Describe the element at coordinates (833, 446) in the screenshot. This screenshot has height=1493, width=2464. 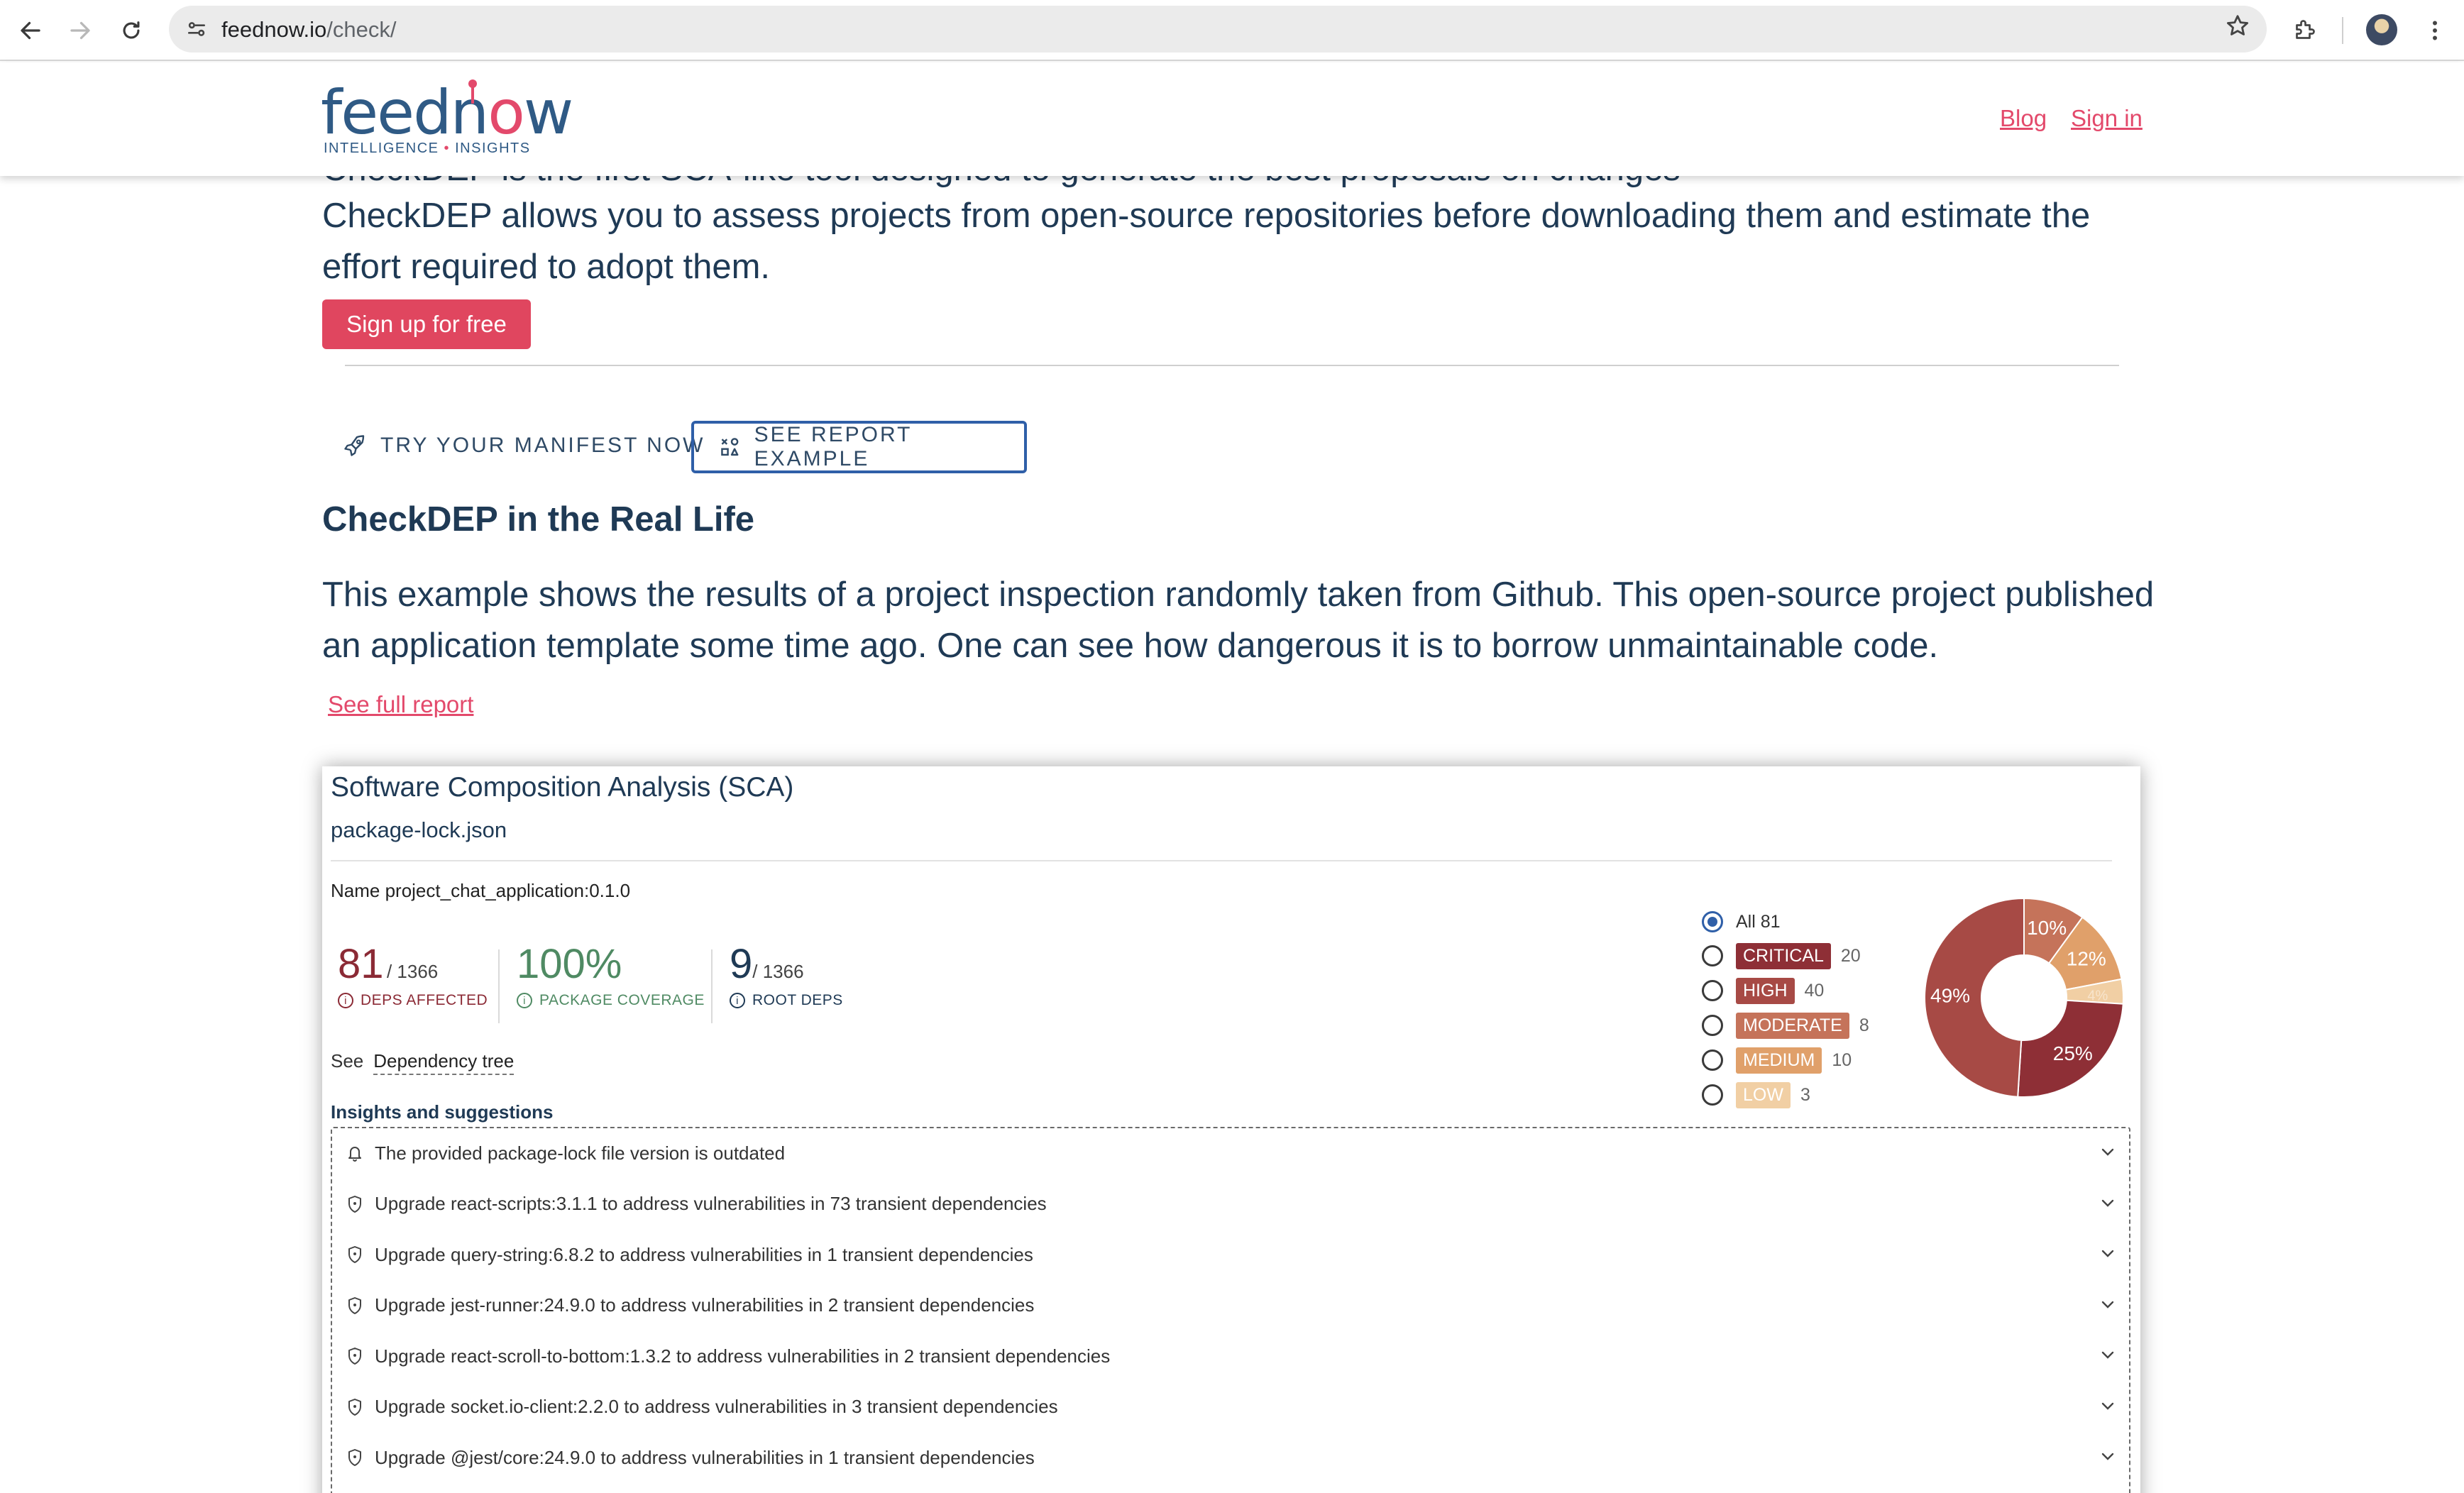
I see `tab-example-label: SEE REPORT EXAMPLE` at that location.